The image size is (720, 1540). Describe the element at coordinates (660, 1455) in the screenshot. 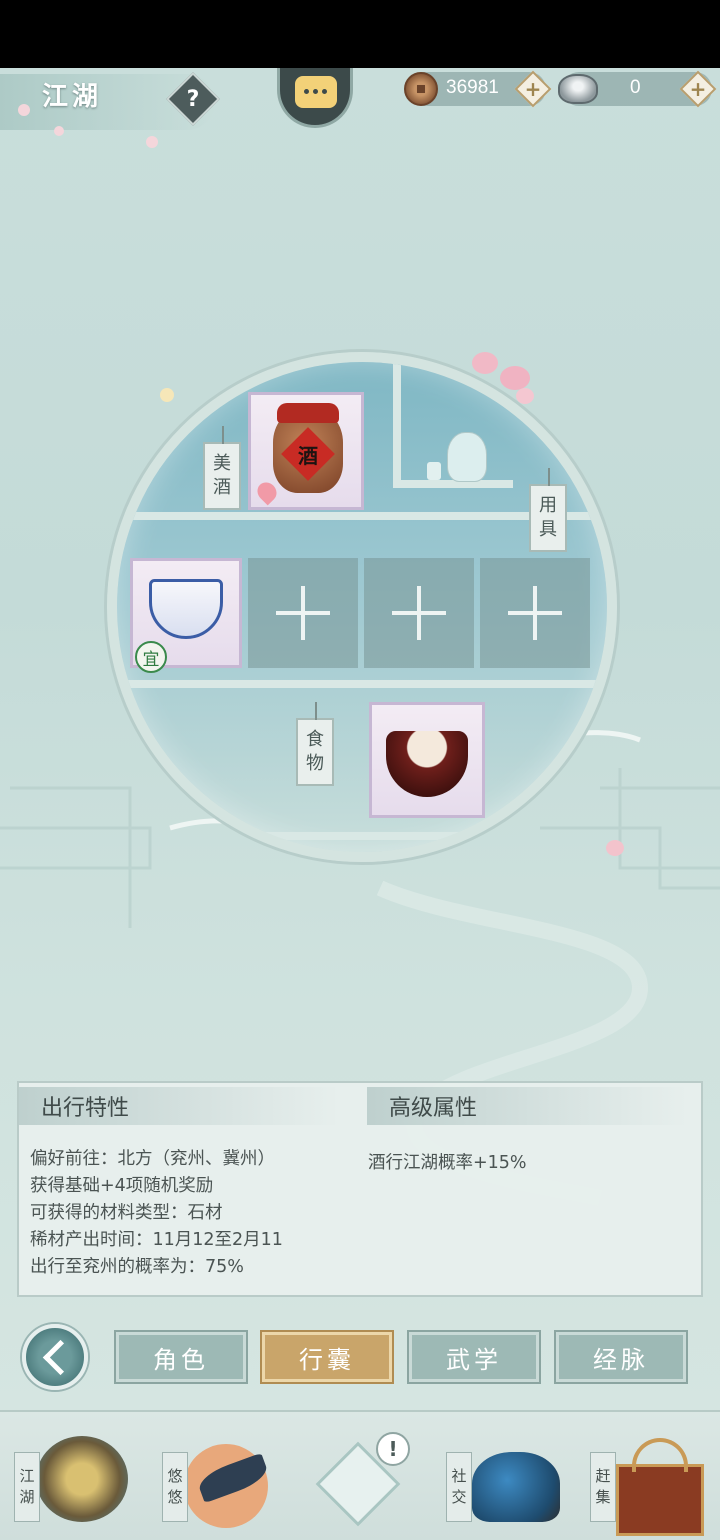

I see `basket-handle` at that location.